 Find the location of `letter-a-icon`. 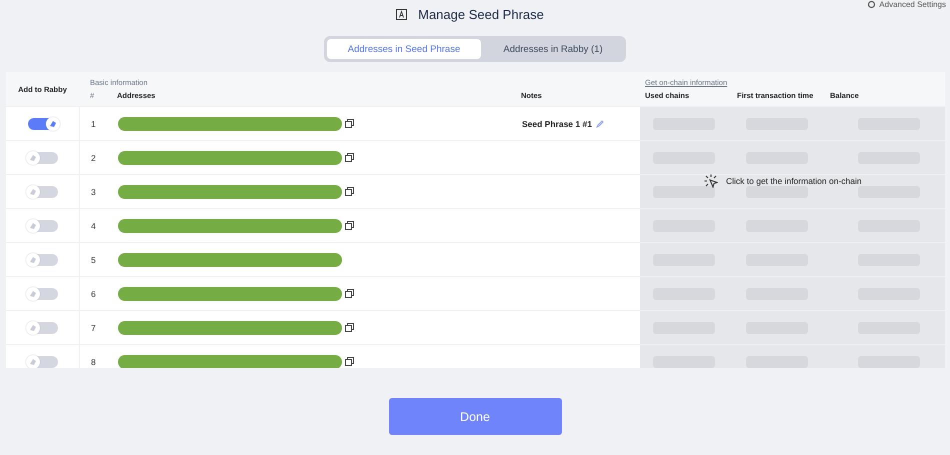

letter-a-icon is located at coordinates (402, 14).